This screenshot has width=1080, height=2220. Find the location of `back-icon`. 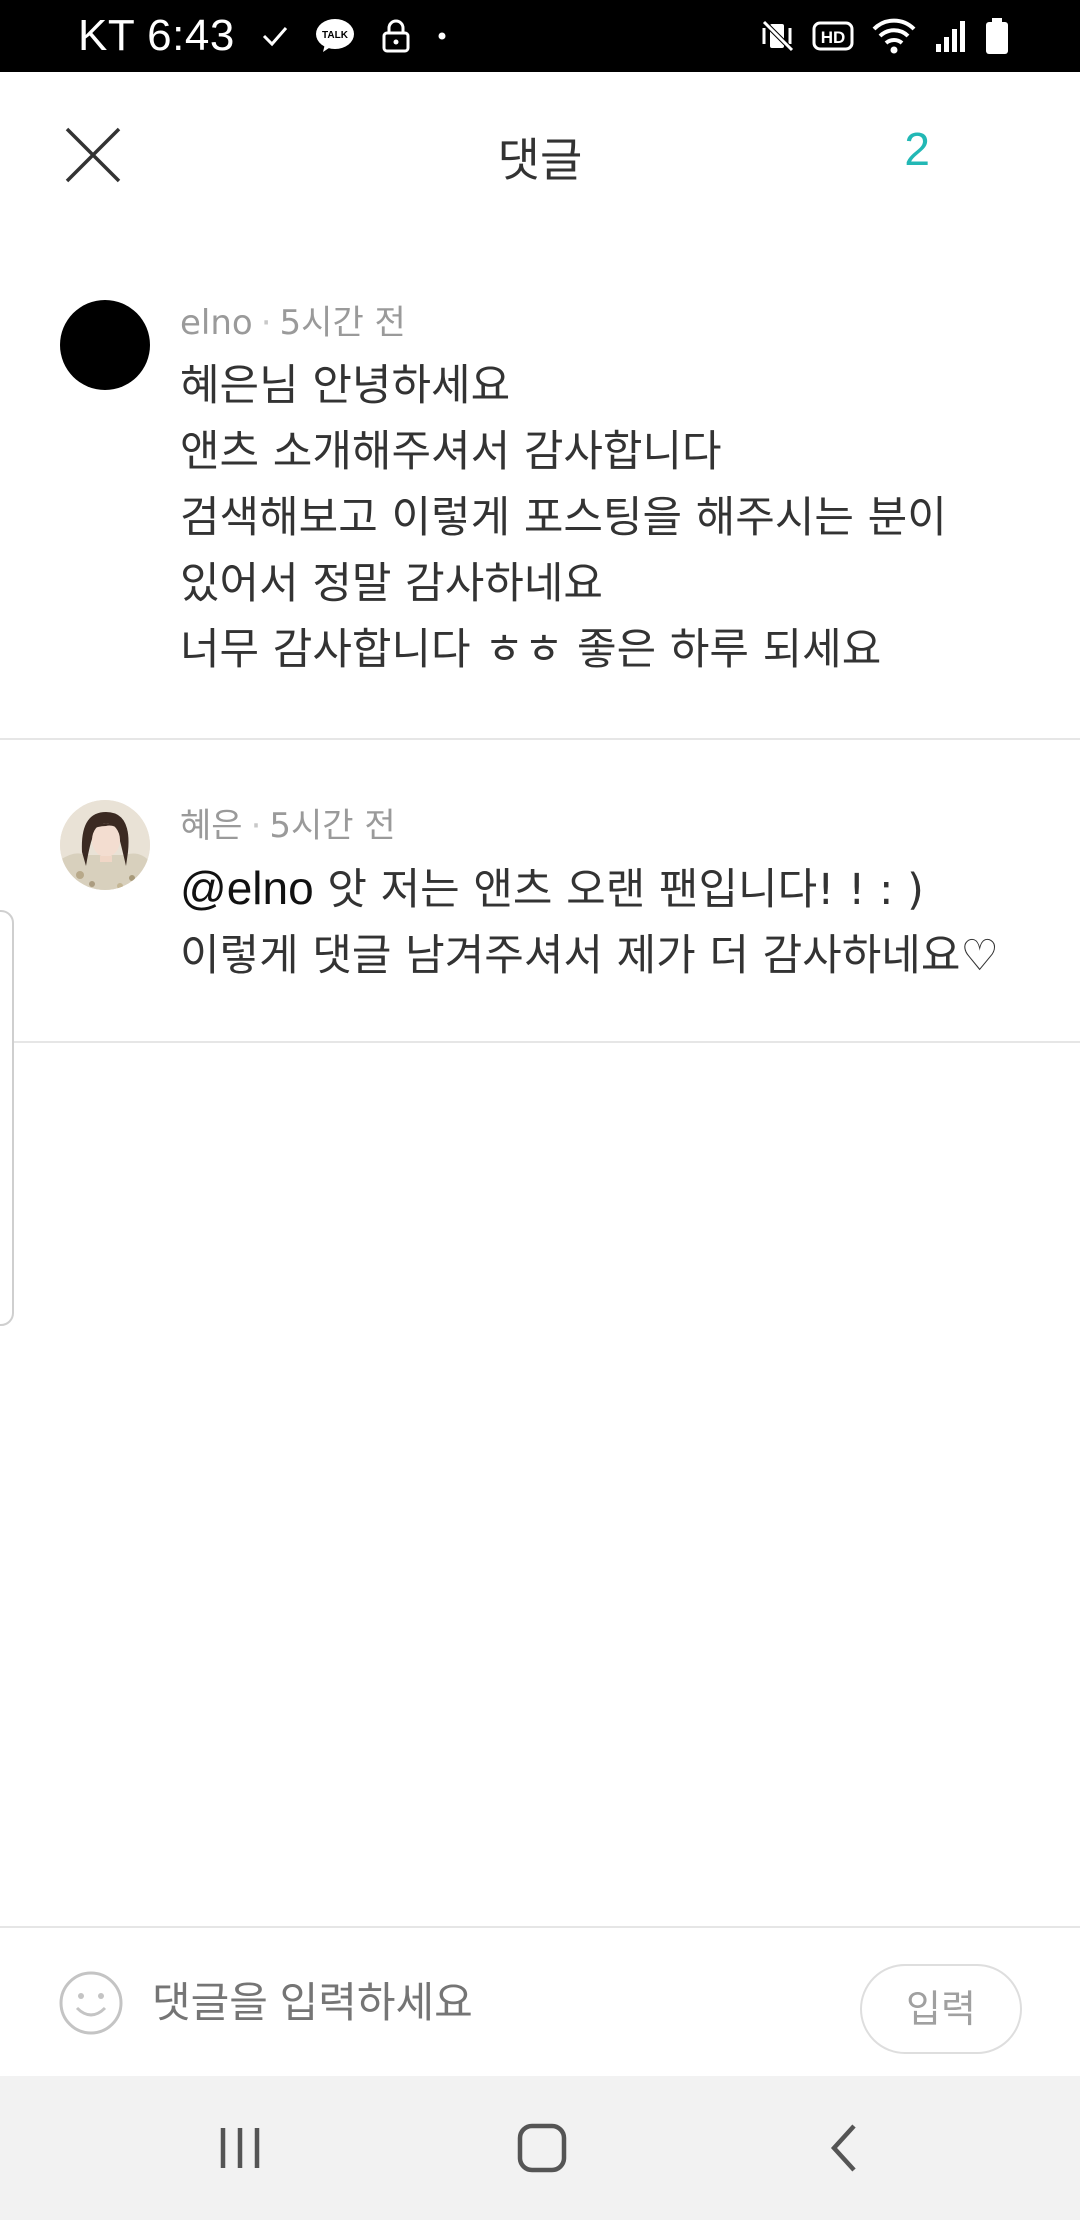

back-icon is located at coordinates (843, 2148).